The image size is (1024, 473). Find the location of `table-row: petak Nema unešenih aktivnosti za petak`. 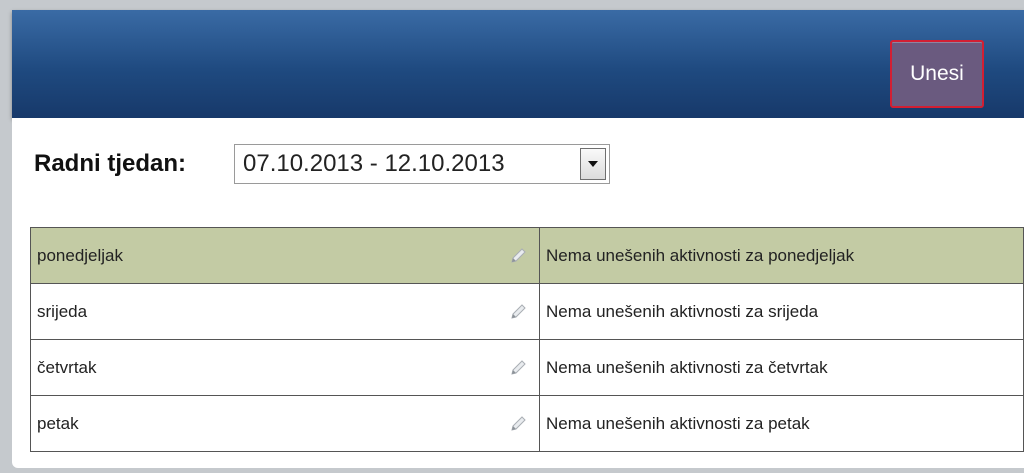

table-row: petak Nema unešenih aktivnosti za petak is located at coordinates (527, 423).